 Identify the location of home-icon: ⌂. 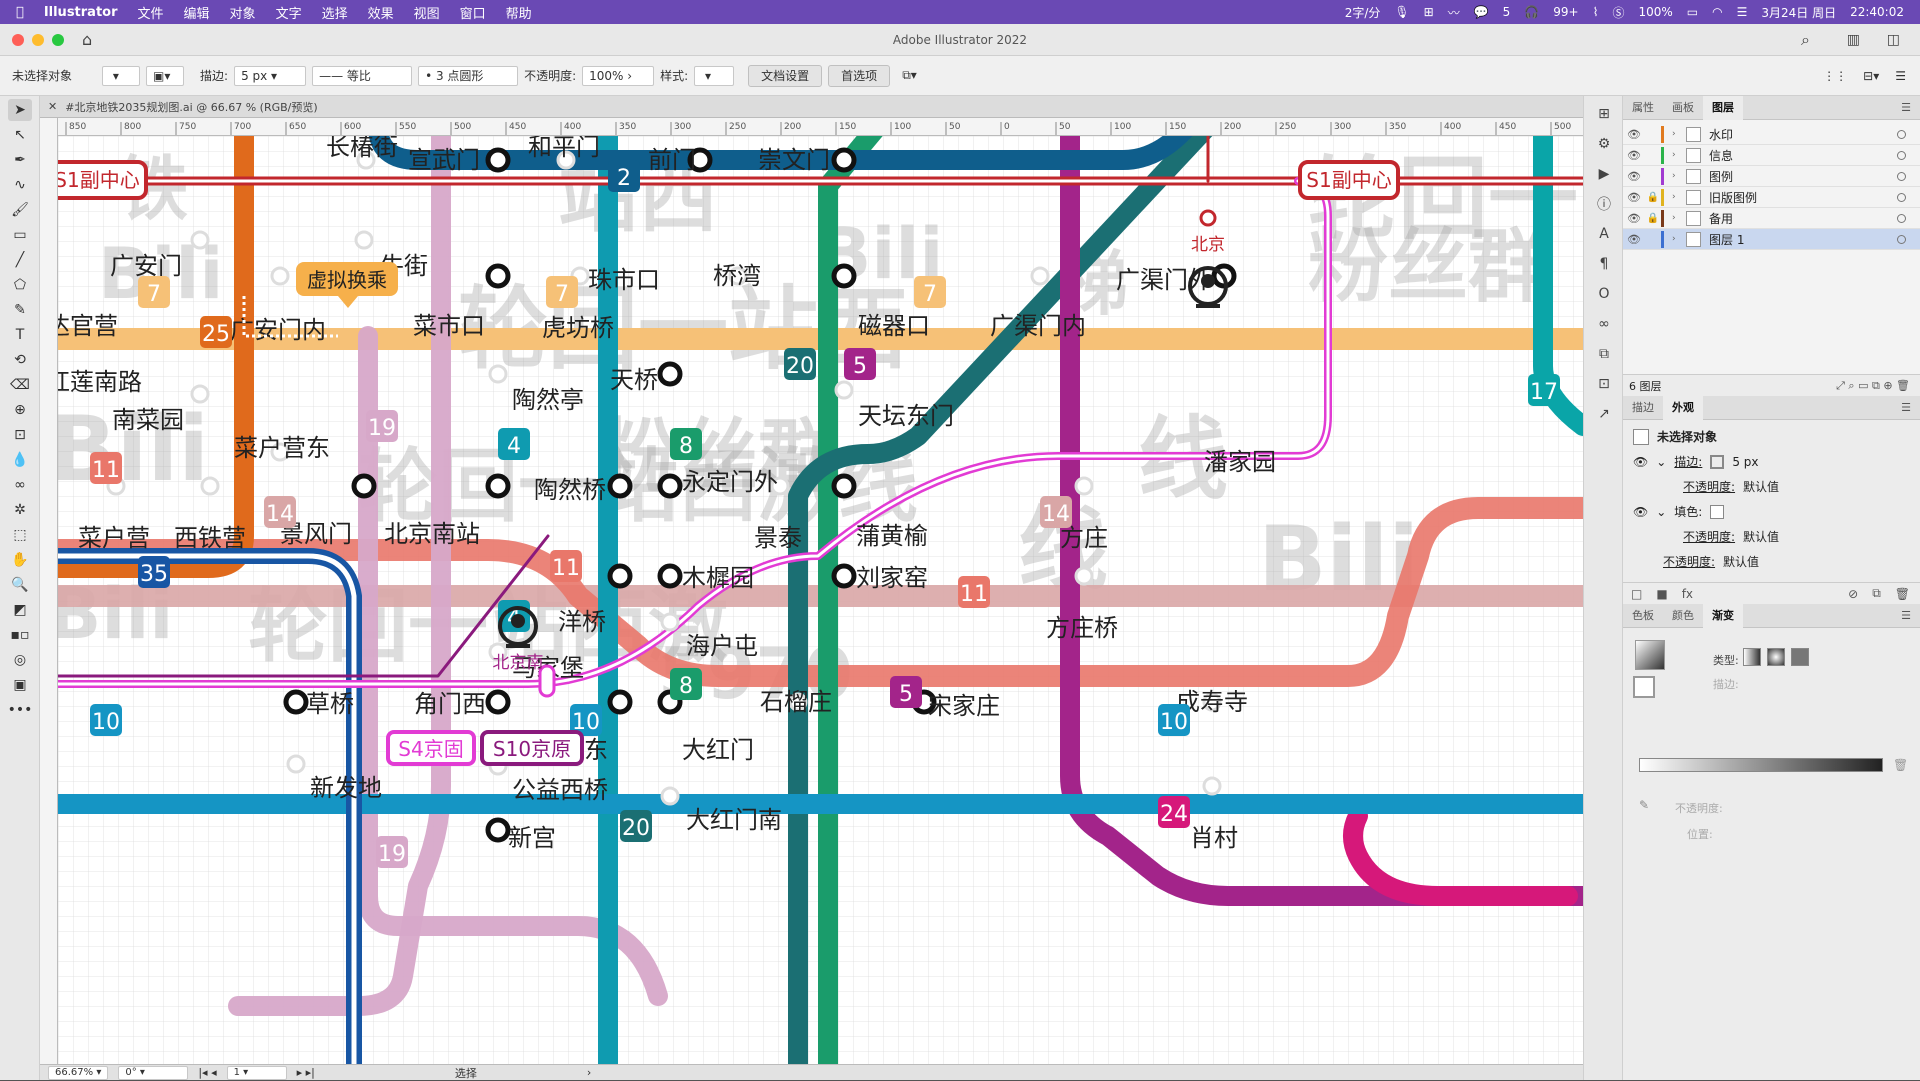
(87, 39).